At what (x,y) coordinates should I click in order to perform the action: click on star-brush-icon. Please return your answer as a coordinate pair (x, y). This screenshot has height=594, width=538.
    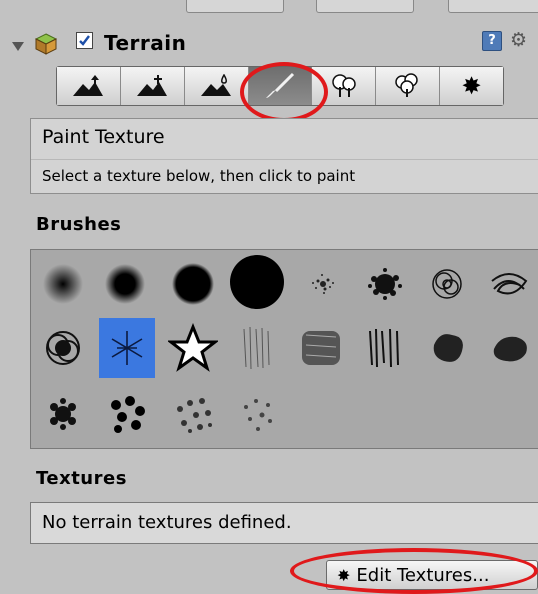
    Looking at the image, I should click on (193, 347).